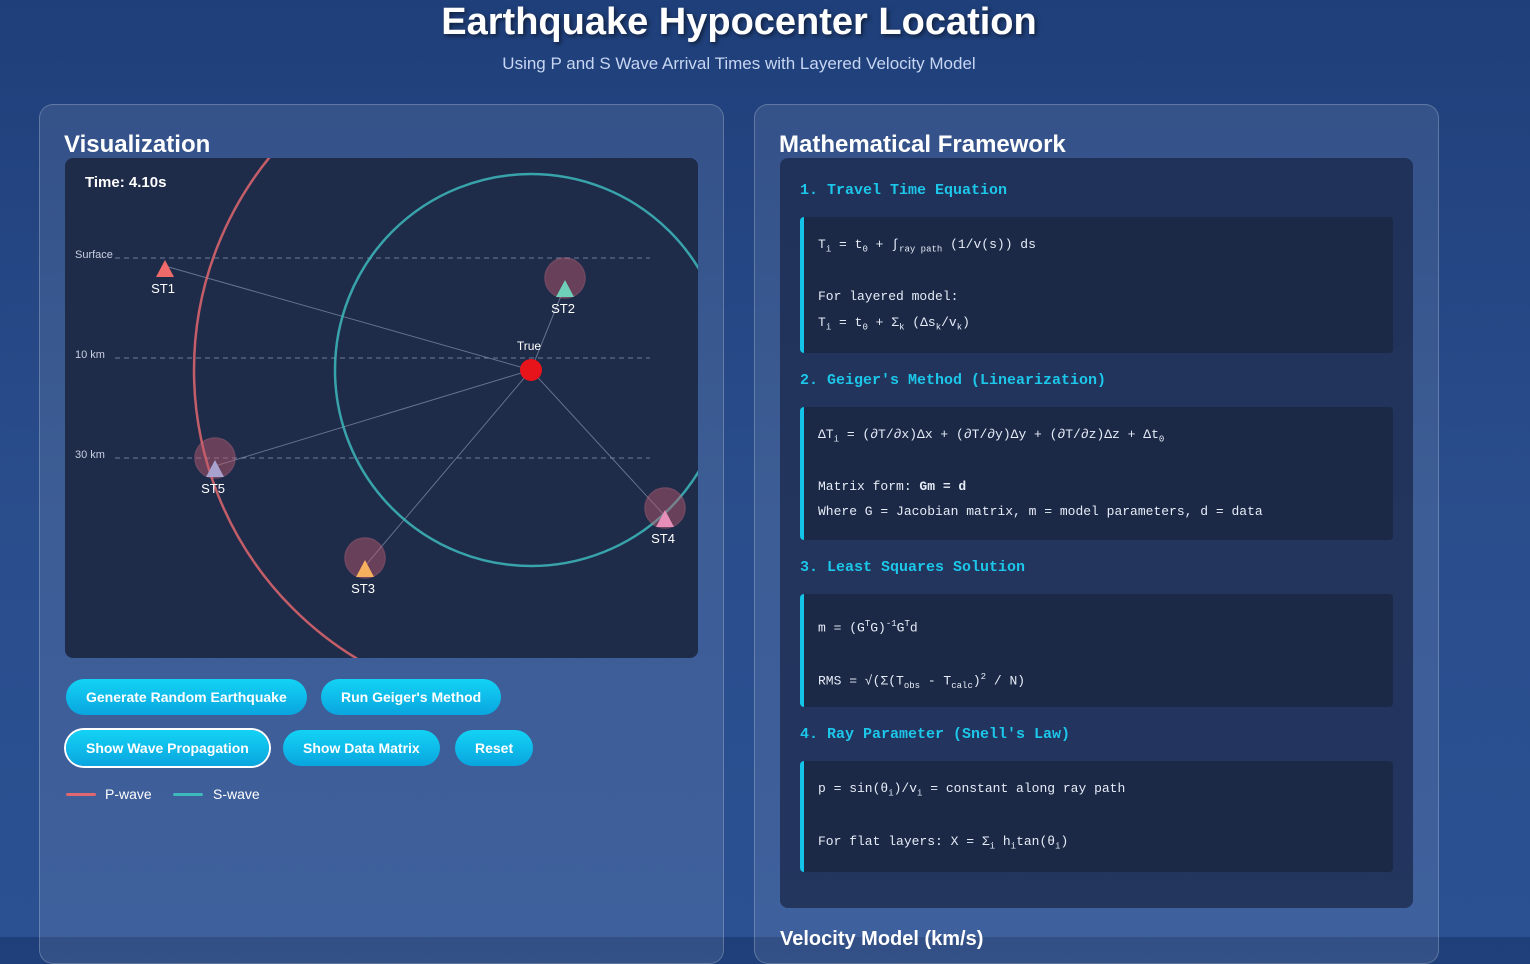 The image size is (1530, 964). I want to click on p-wavefront, so click(275, 408).